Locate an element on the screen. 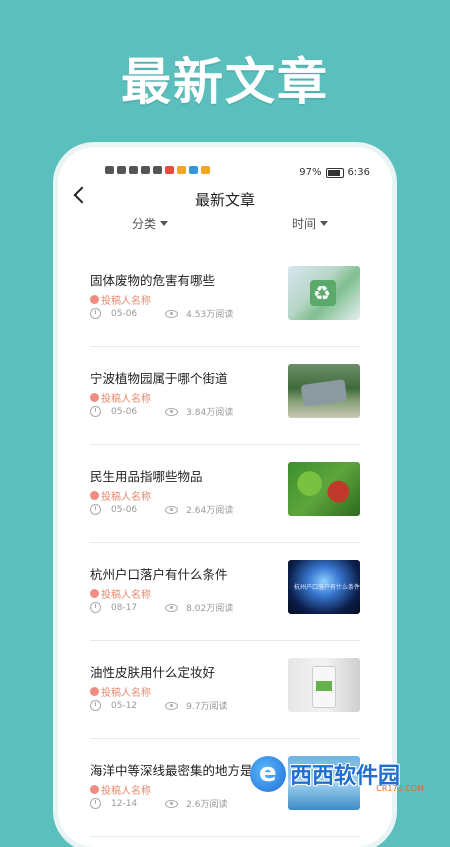 This screenshot has height=847, width=450. recycle-icon is located at coordinates (323, 293).